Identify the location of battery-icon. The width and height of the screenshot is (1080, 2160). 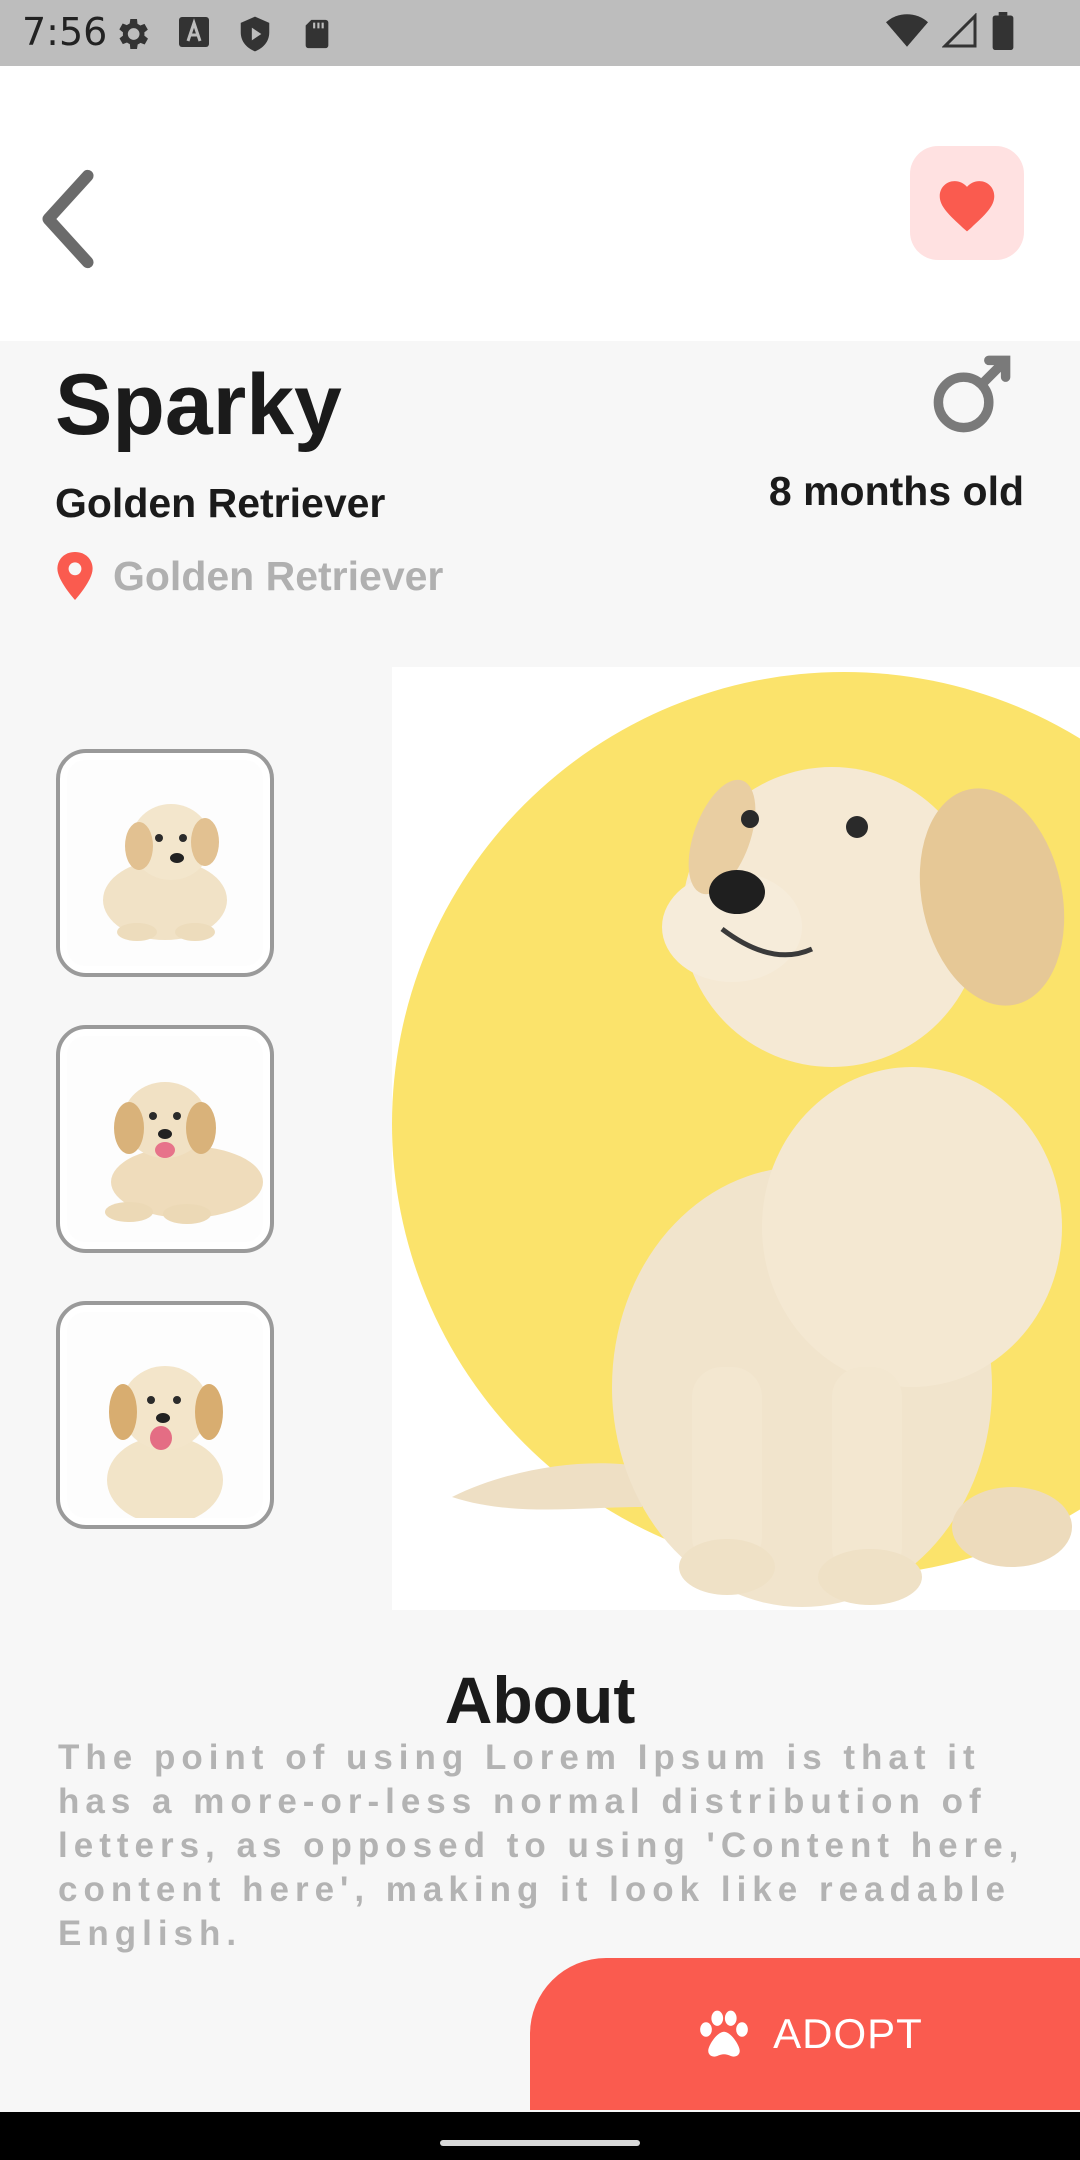
(1003, 31).